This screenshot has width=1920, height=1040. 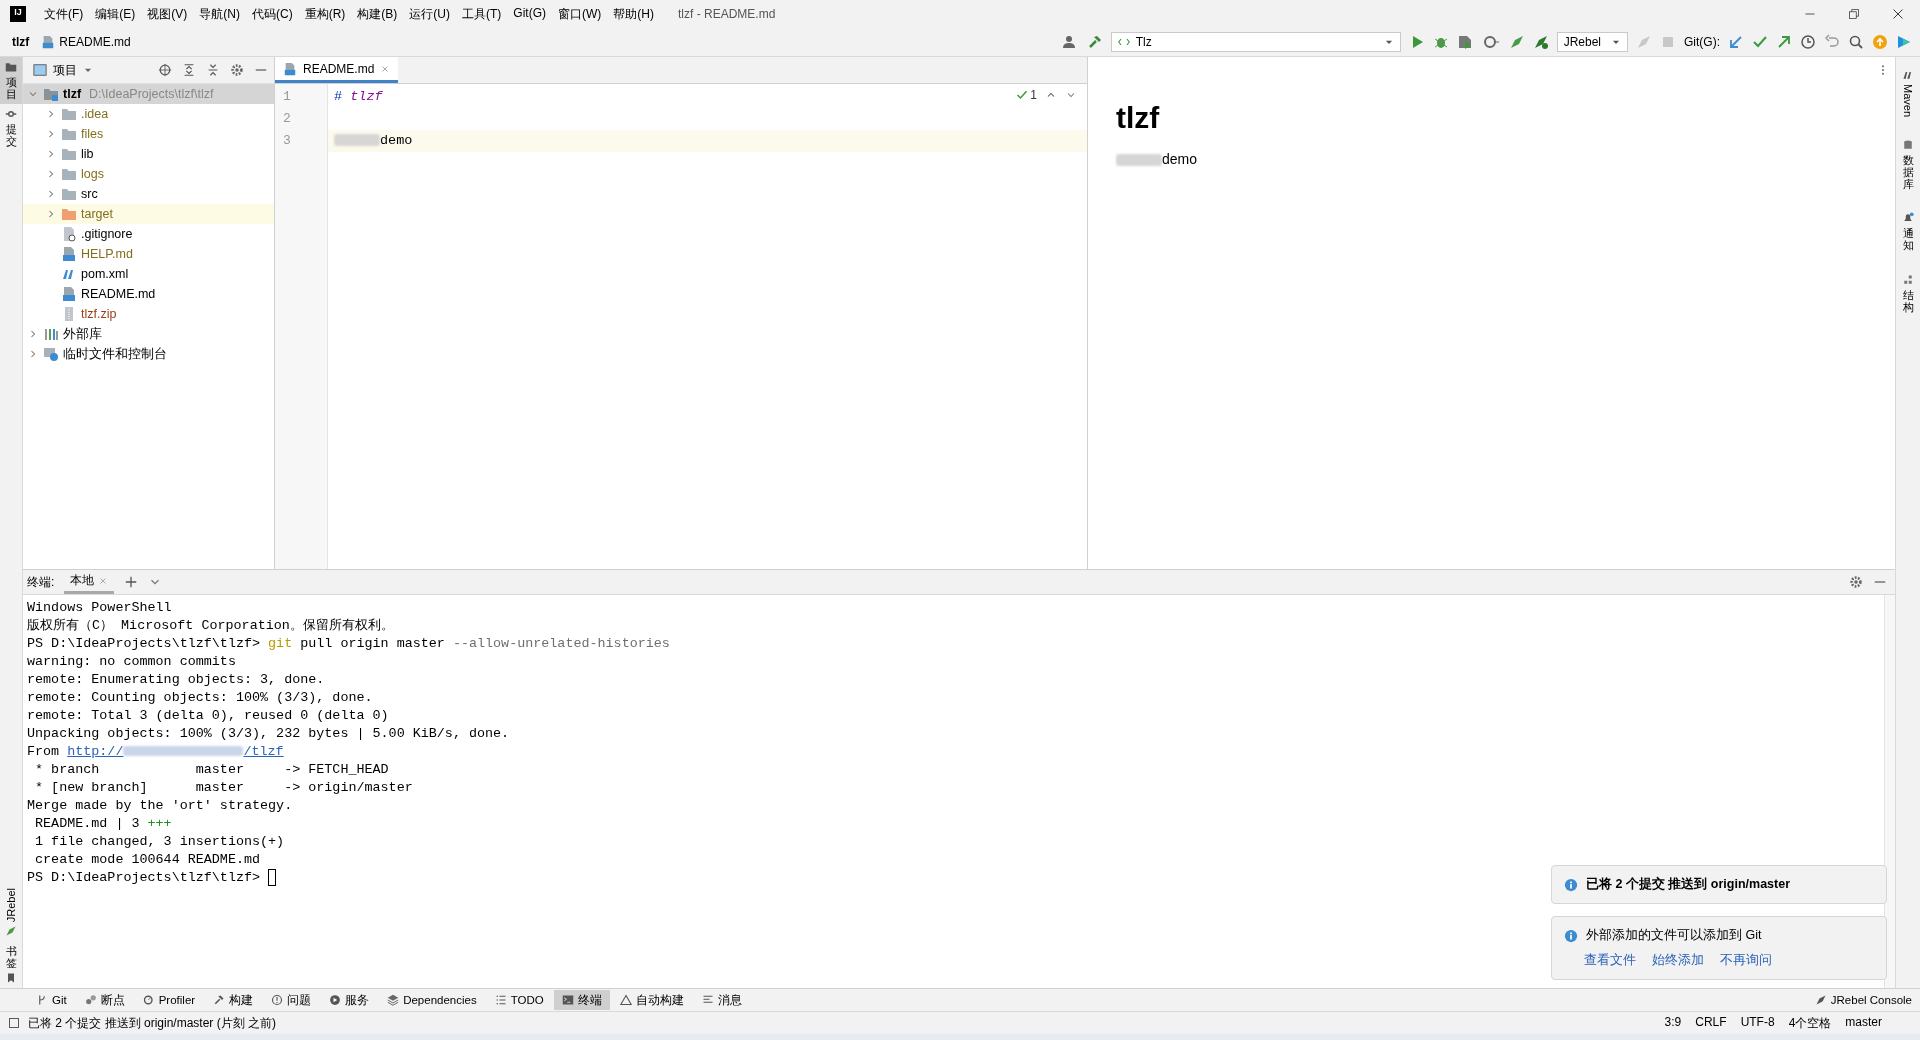 I want to click on tree-row: 临时文件和控制台, so click(x=148, y=354).